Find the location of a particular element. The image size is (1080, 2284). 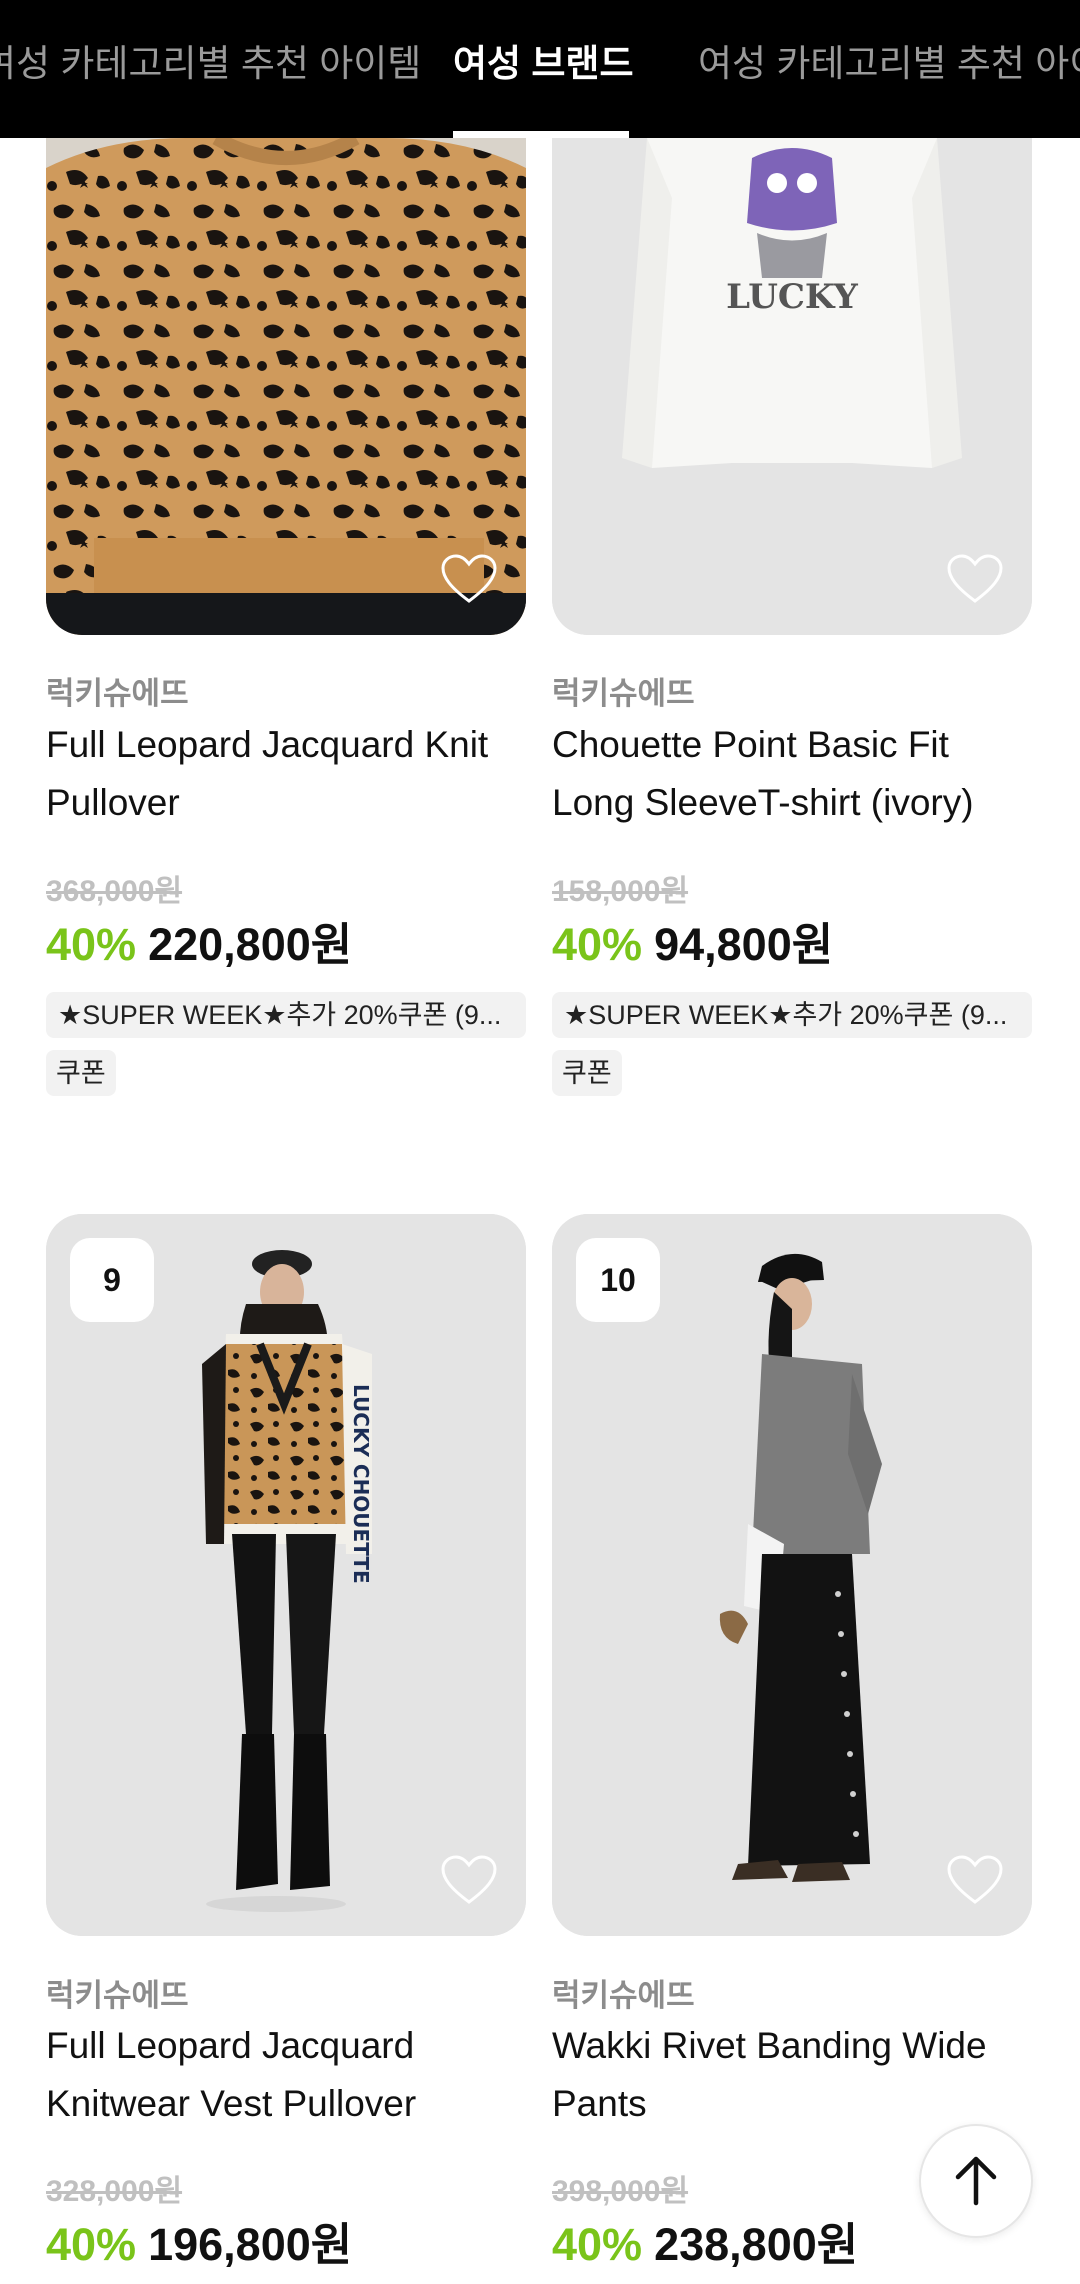

price-line: 40% 238,800원 is located at coordinates (705, 2240).